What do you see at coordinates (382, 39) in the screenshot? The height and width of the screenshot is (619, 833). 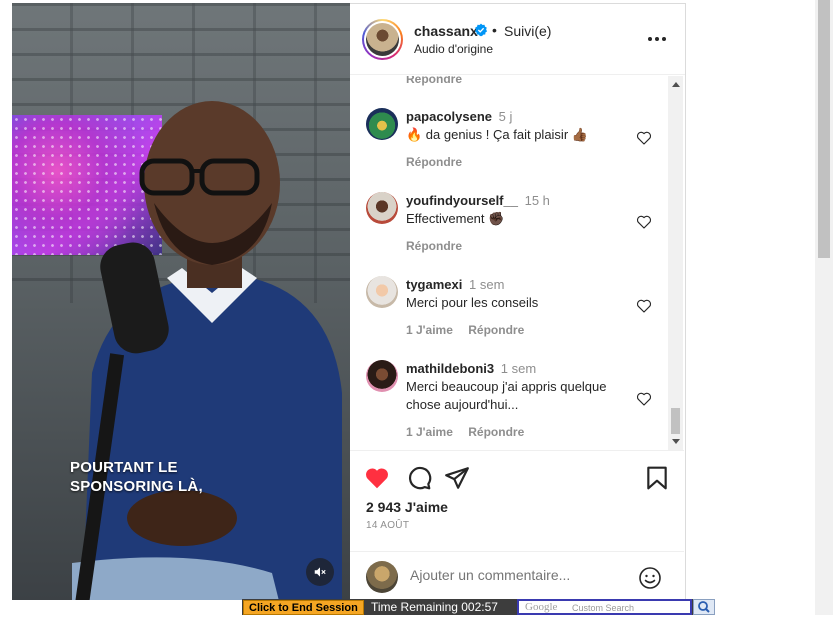 I see `author-avatar` at bounding box center [382, 39].